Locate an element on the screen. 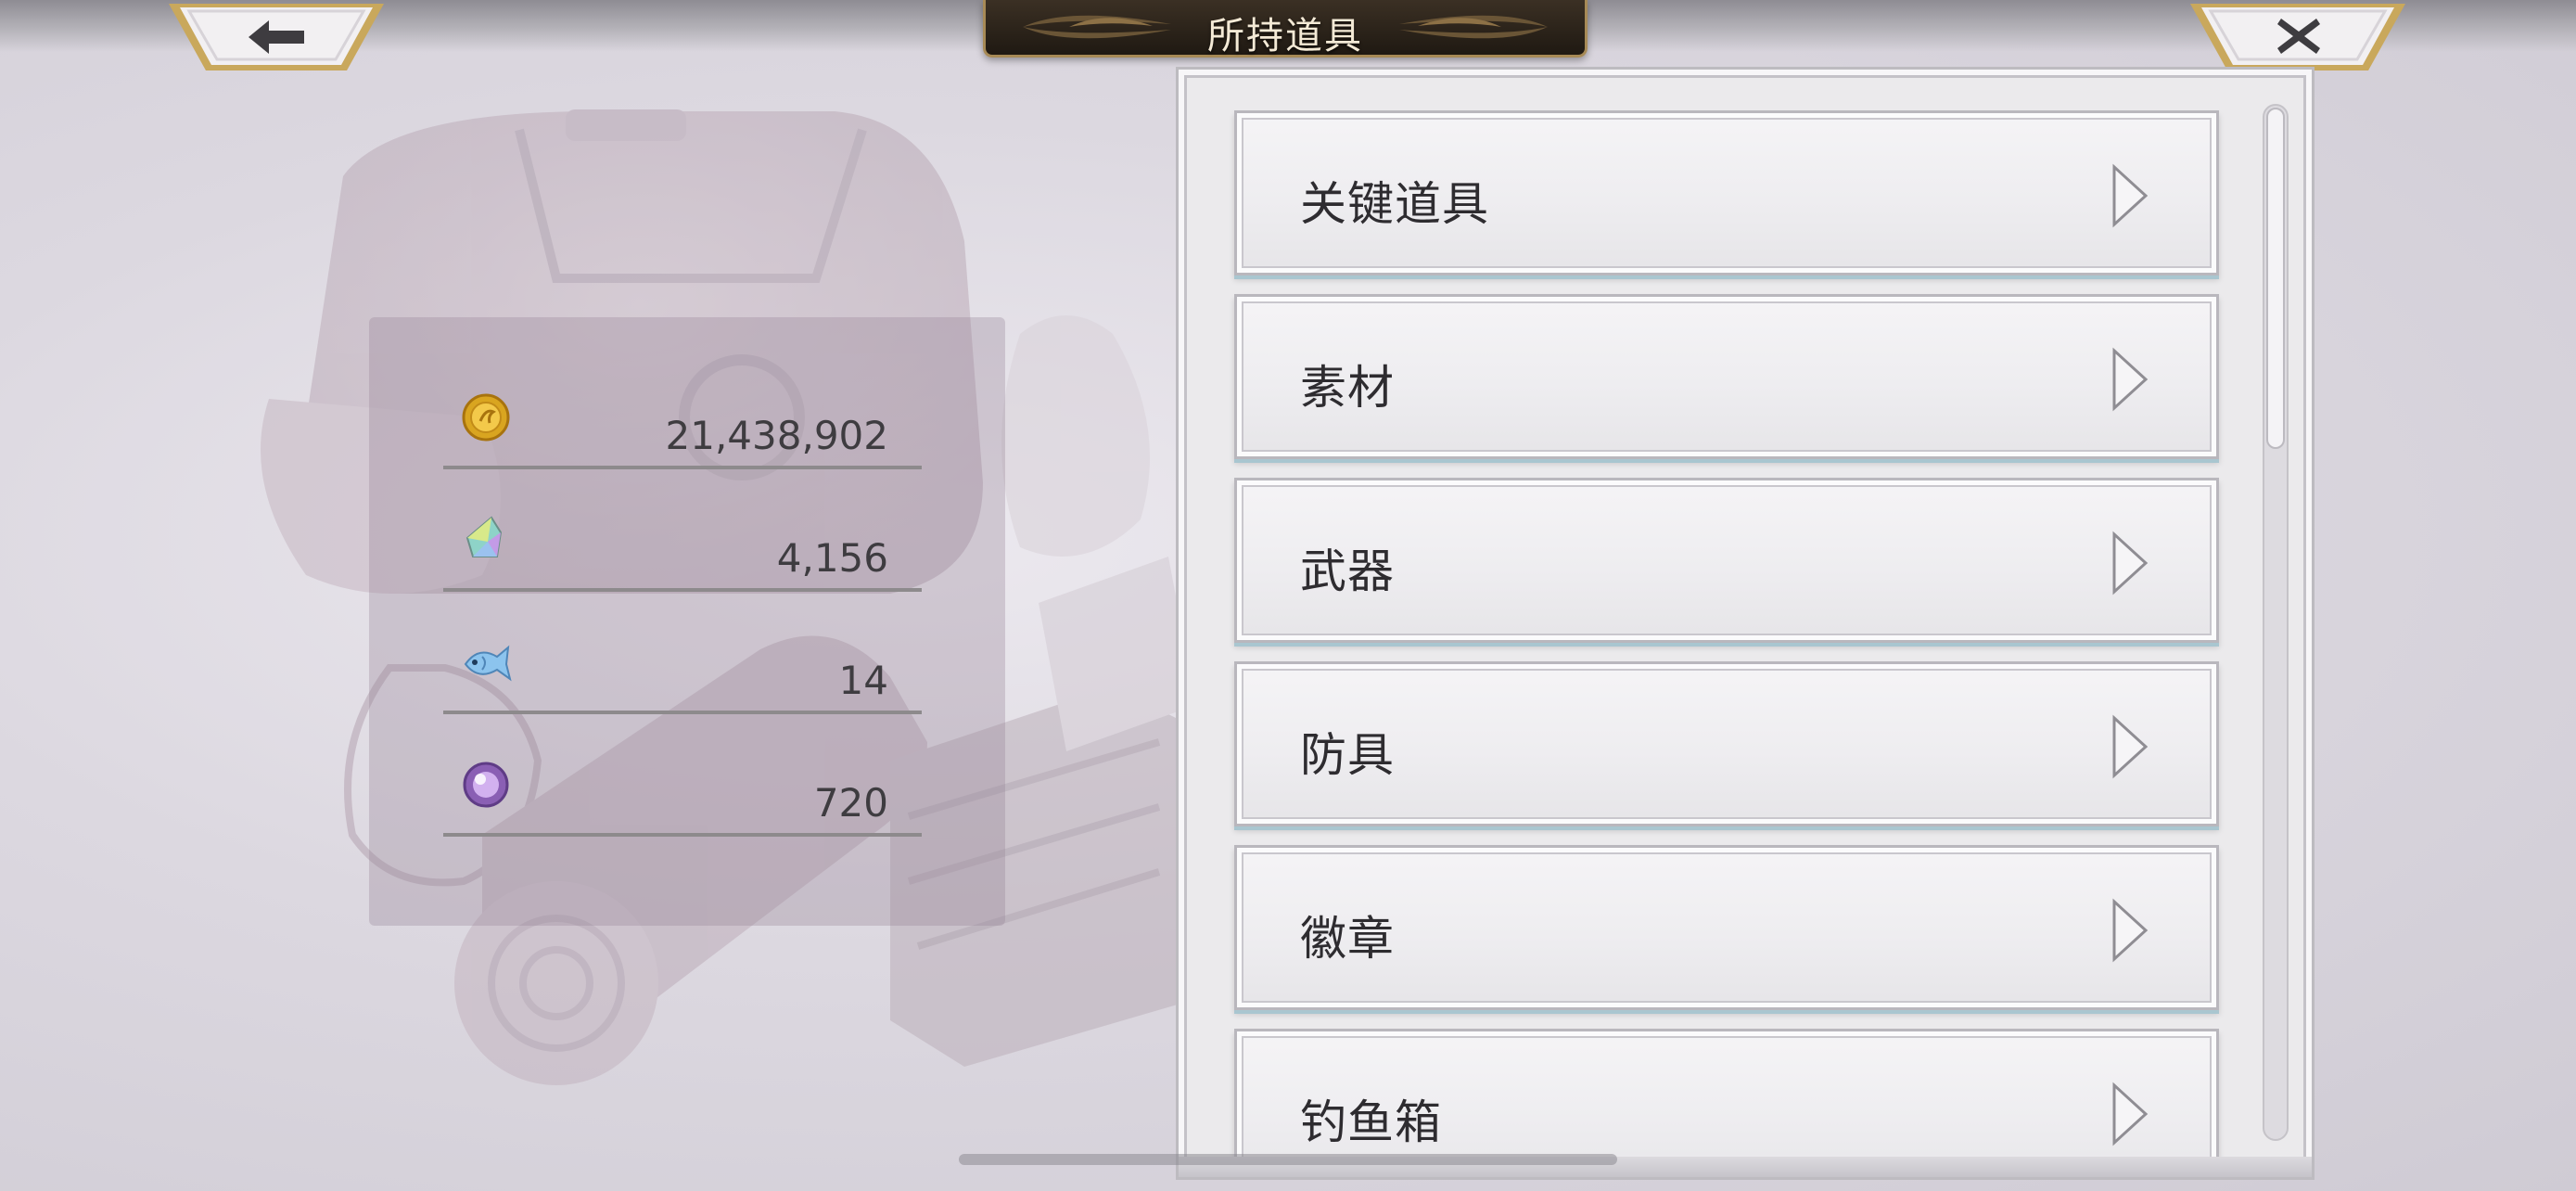  currency-panel: 21,438,902 4,156 14 720 is located at coordinates (687, 621).